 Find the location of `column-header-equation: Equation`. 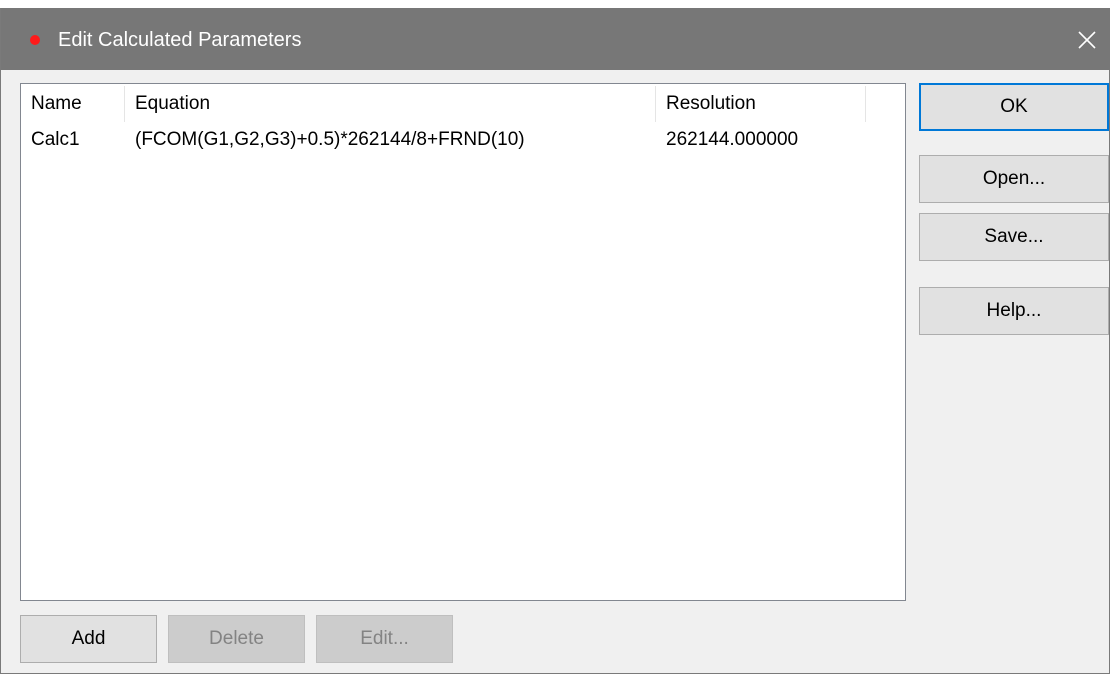

column-header-equation: Equation is located at coordinates (390, 104).